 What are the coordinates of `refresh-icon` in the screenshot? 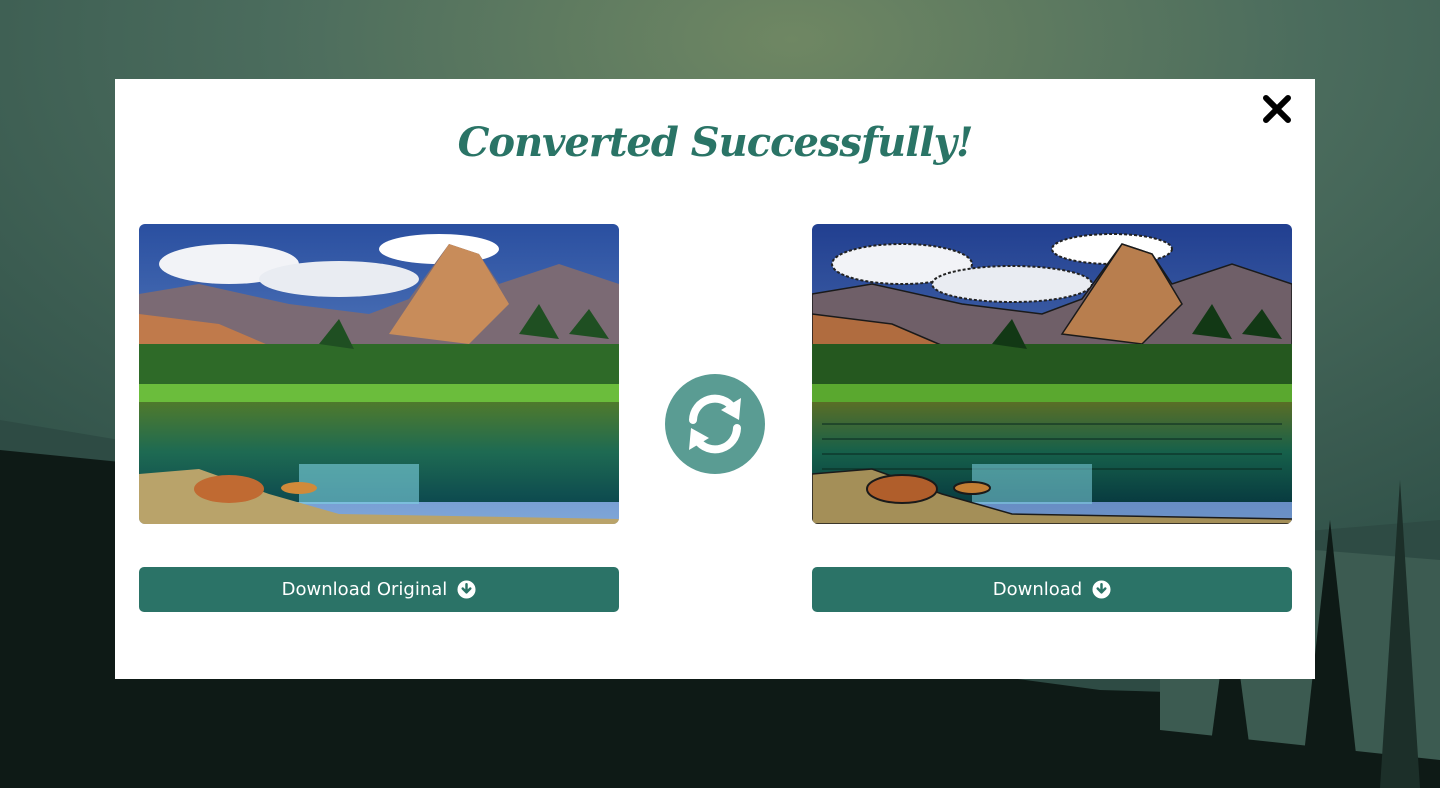 It's located at (715, 424).